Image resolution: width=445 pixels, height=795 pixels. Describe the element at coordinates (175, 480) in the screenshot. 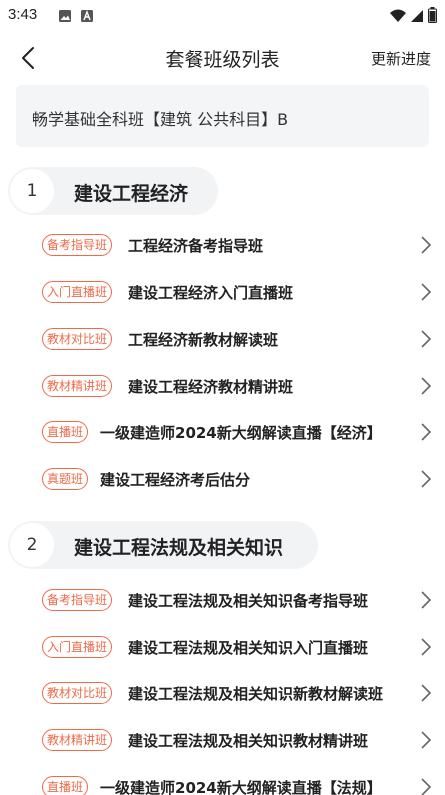

I see `course-name: 建设工程经济考后估分` at that location.